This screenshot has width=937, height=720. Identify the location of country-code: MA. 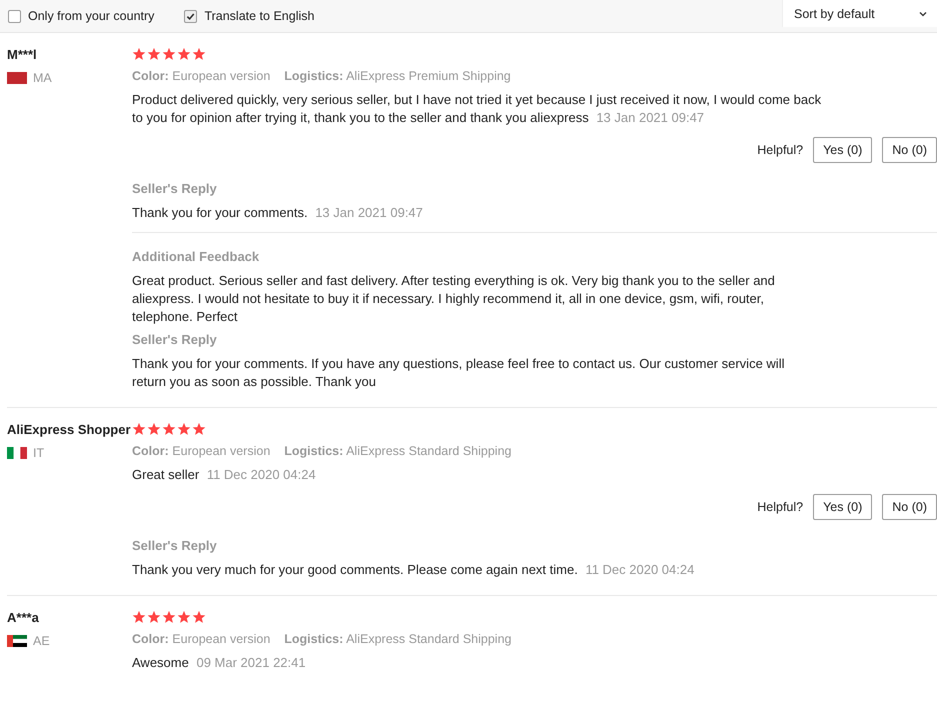
(42, 78).